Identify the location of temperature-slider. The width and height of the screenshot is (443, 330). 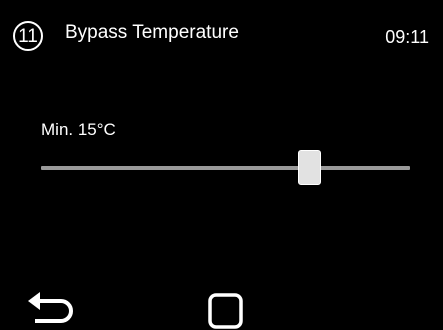
(225, 168).